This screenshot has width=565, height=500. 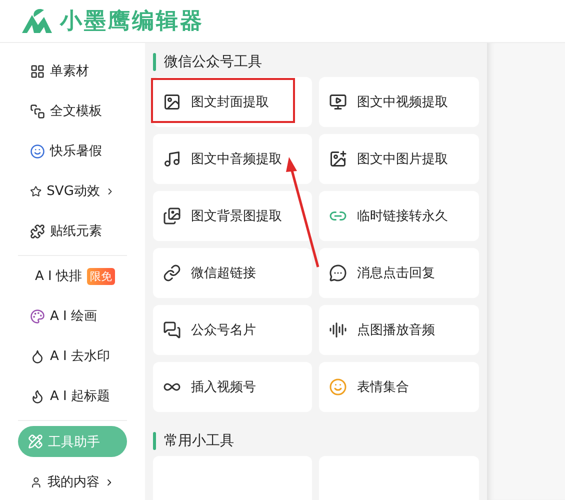 I want to click on tool-card: 消息点击回复, so click(x=399, y=273).